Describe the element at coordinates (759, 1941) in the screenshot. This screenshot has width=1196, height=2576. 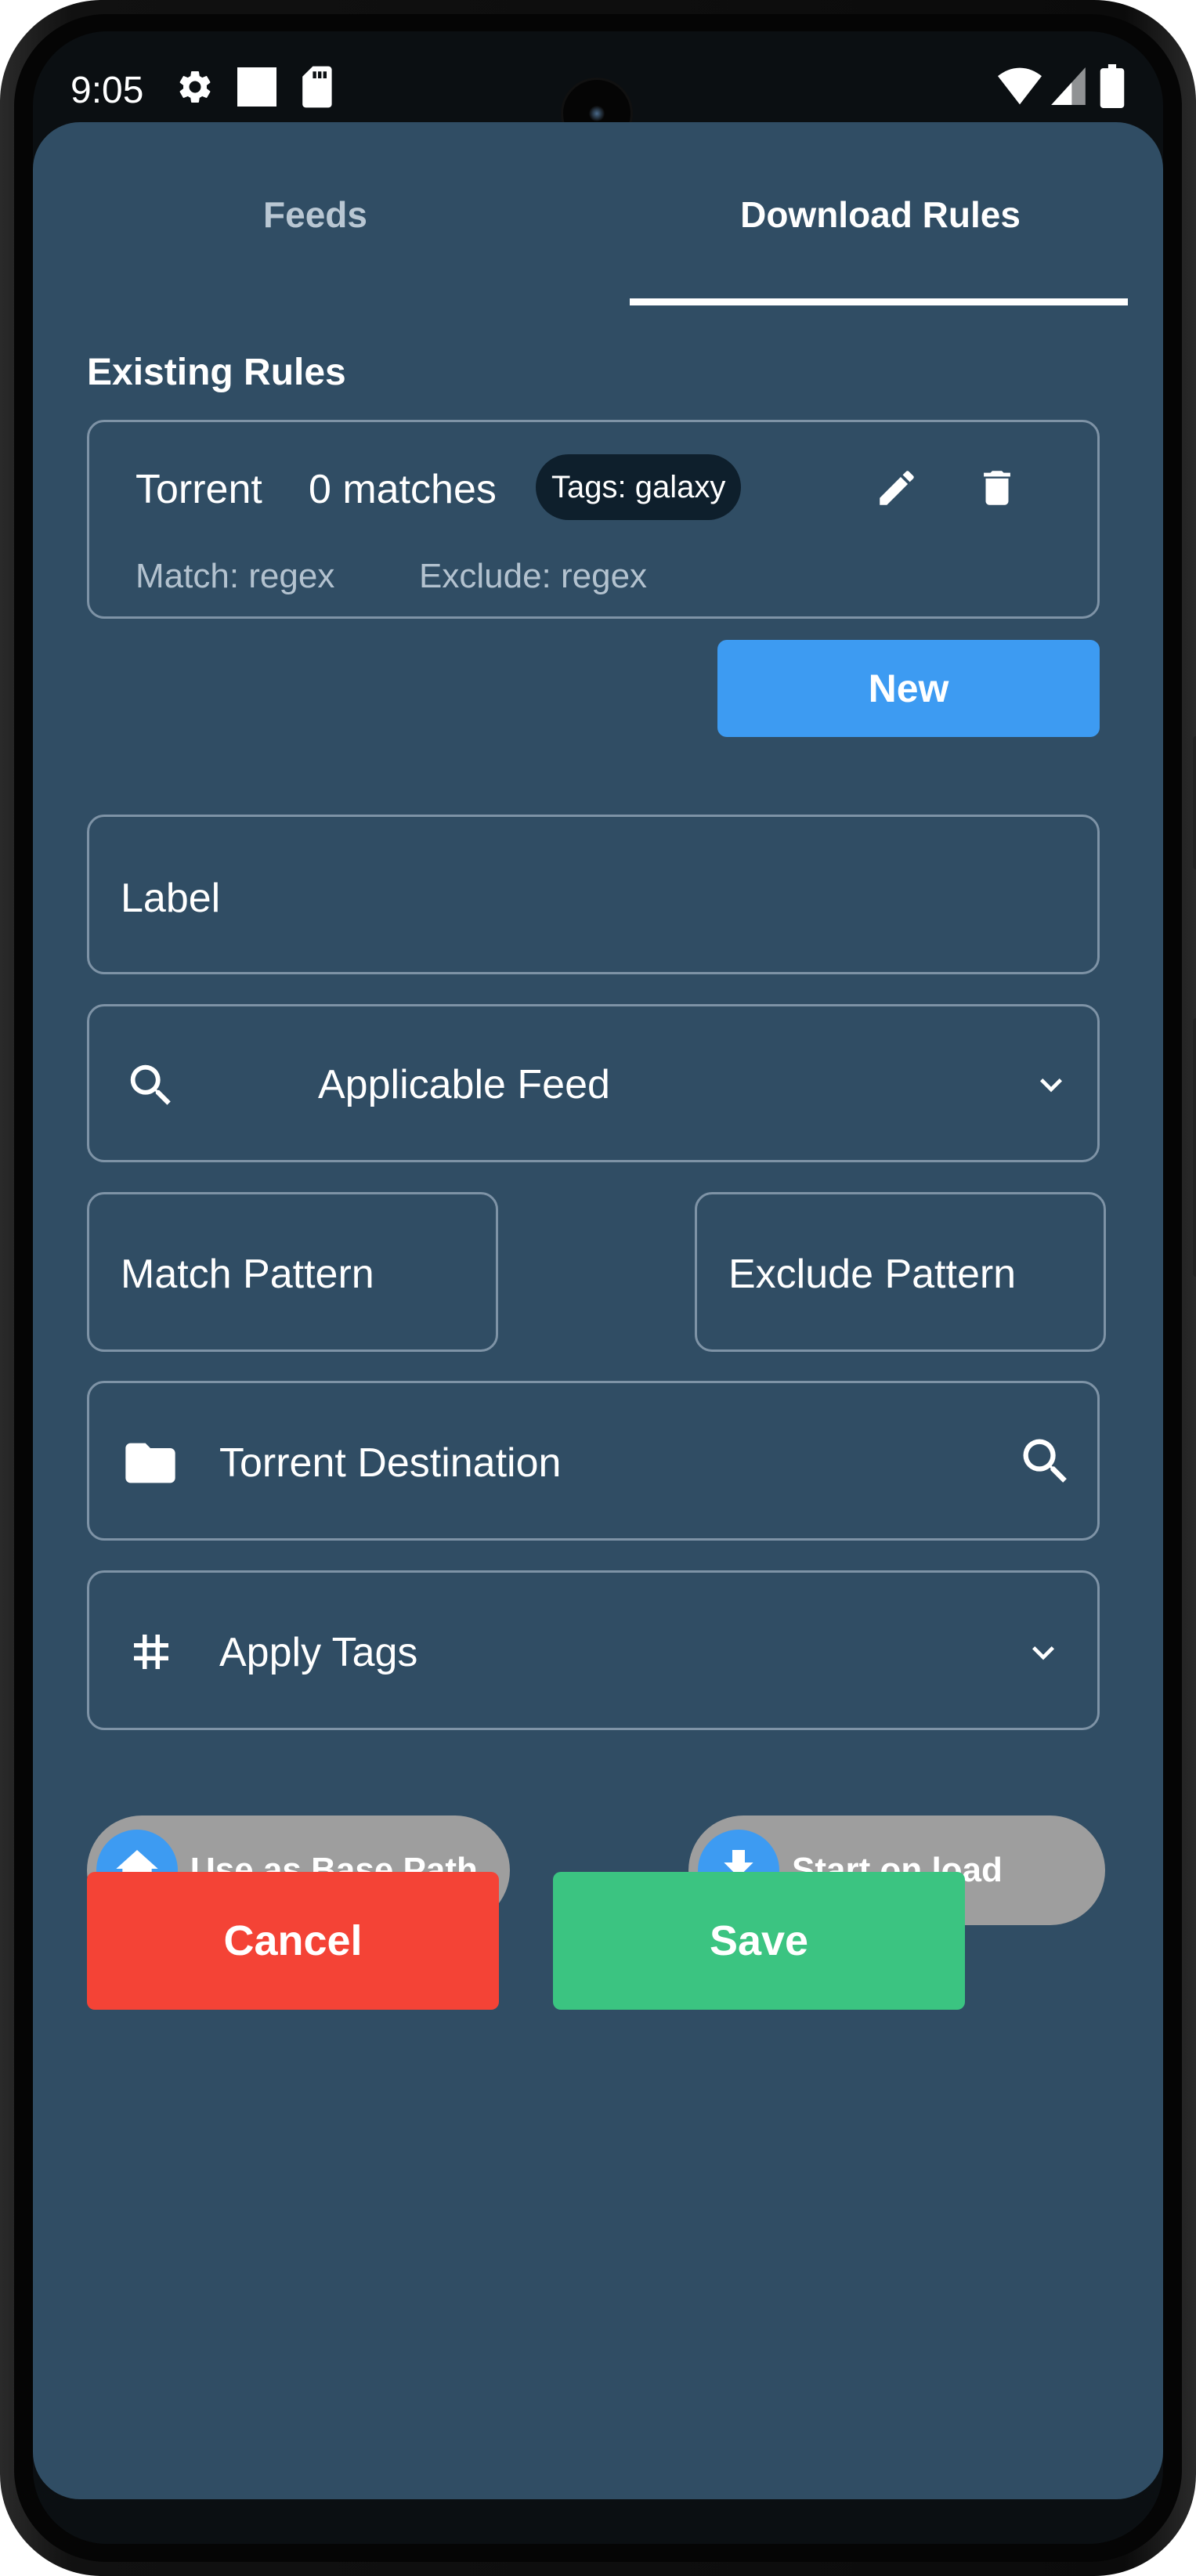
I see `save-button: Save` at that location.